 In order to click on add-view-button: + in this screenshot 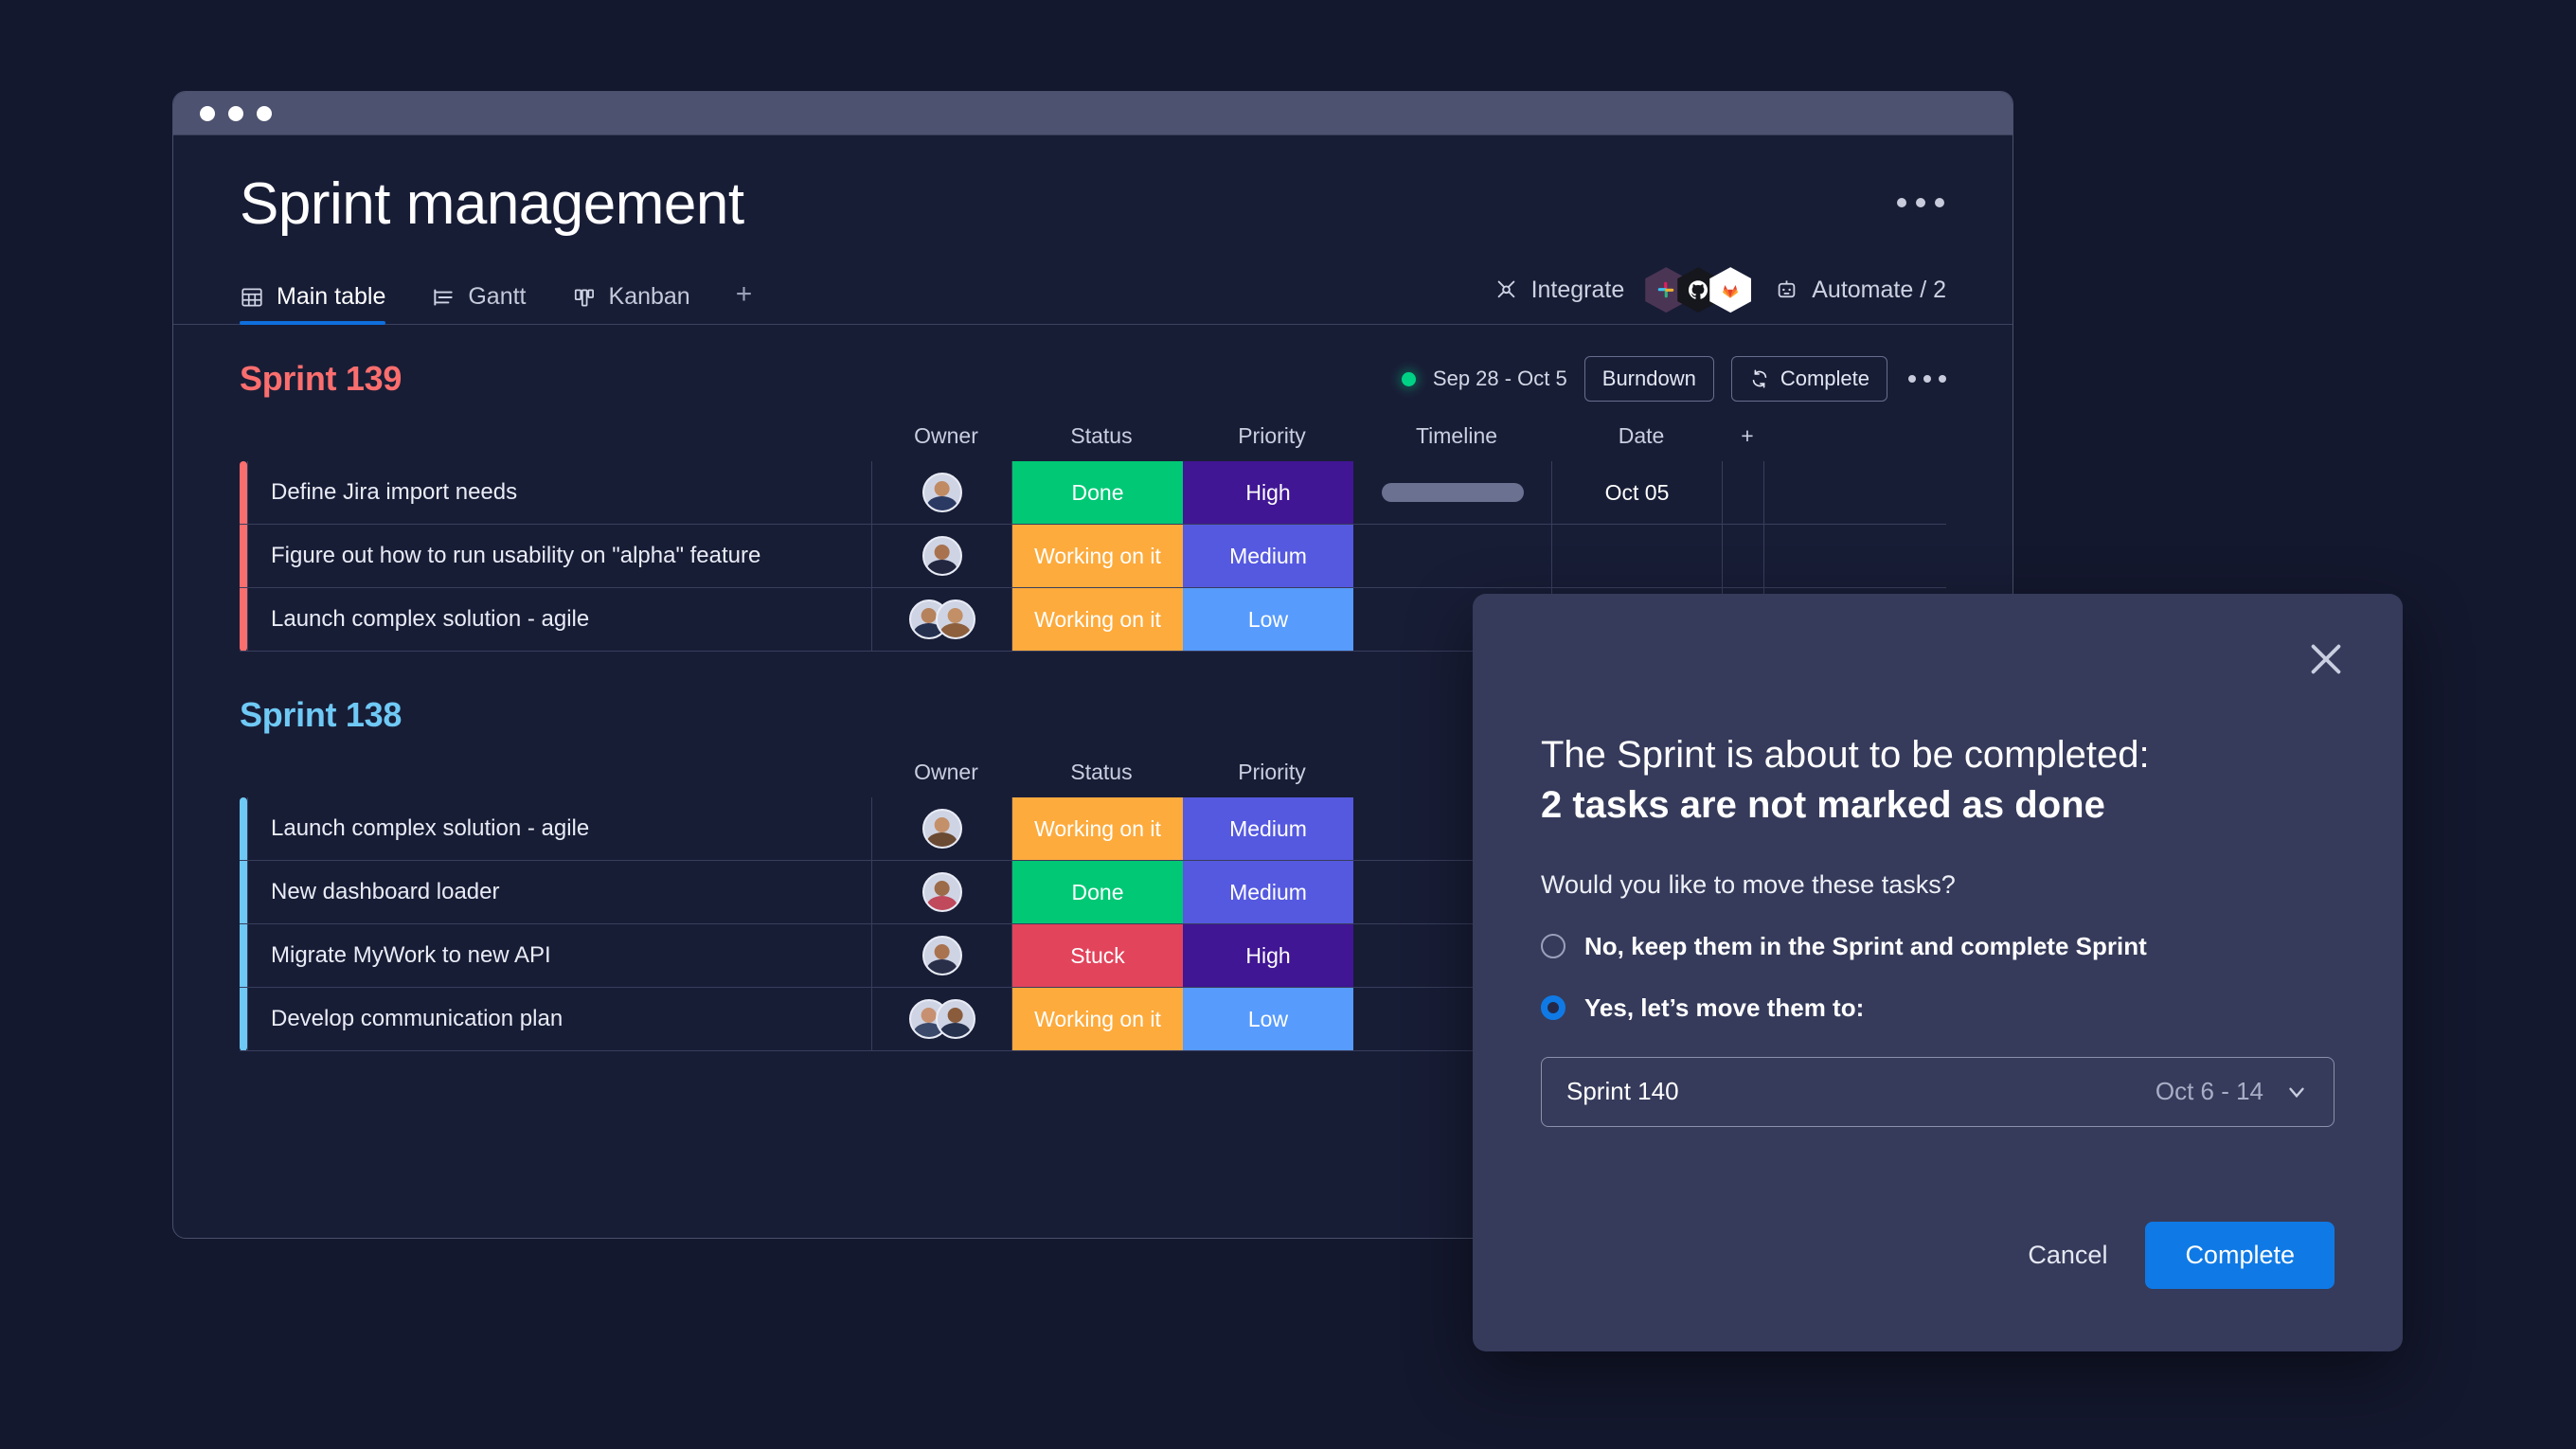, I will do `click(744, 302)`.